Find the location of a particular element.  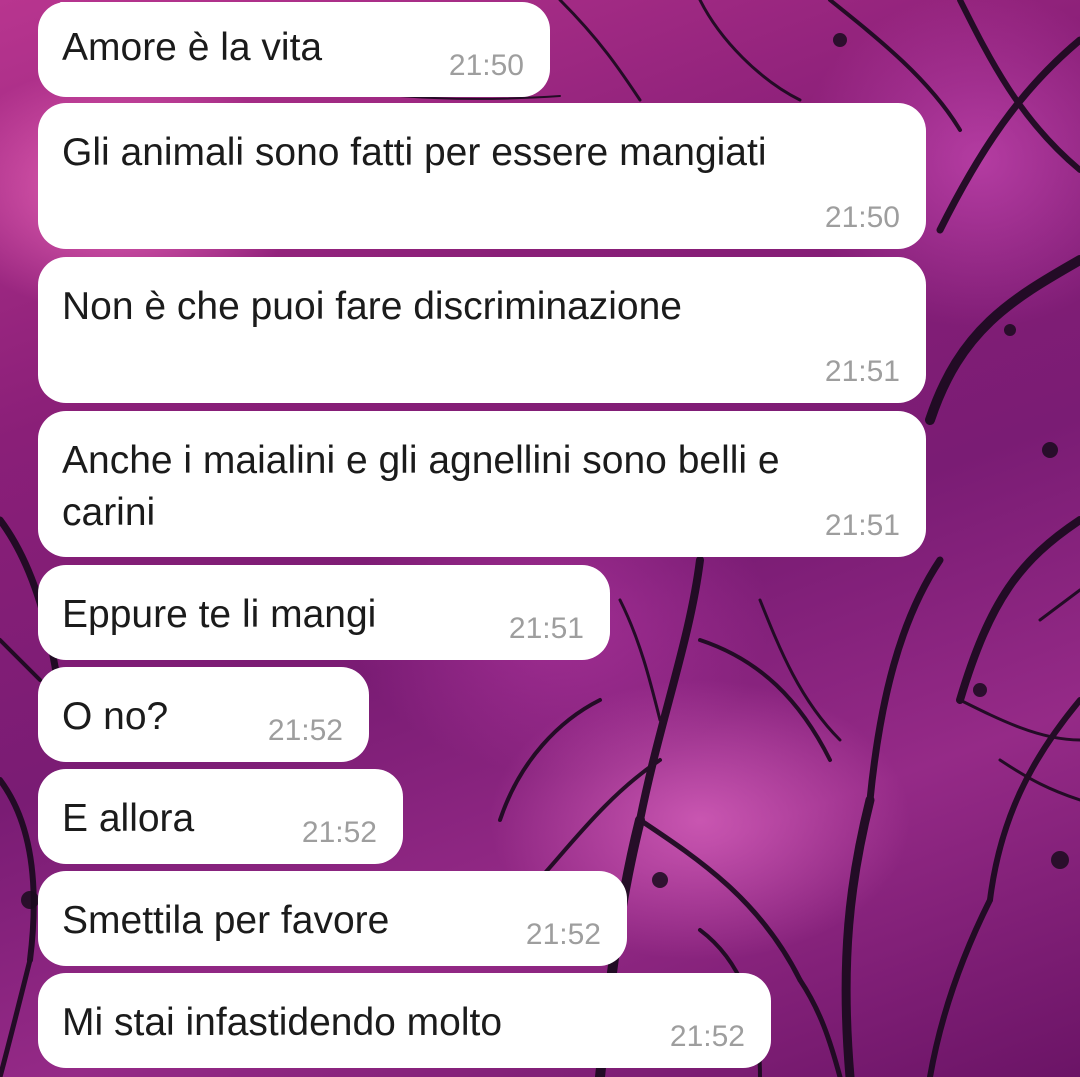

message-bubble: Mi stai infastidendo molto 21:52 is located at coordinates (404, 1020).